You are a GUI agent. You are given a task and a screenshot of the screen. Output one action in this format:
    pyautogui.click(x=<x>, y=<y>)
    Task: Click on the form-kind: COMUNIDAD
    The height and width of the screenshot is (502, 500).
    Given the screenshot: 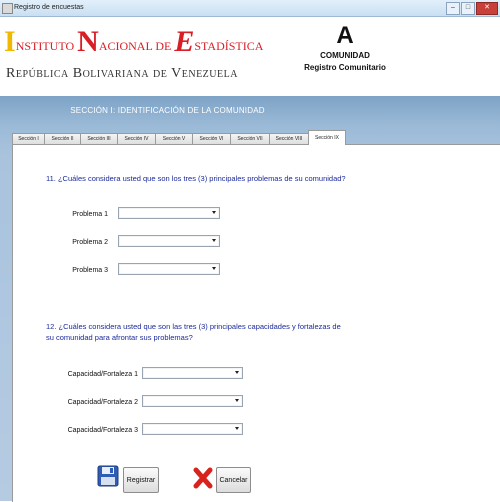 What is the action you would take?
    pyautogui.click(x=345, y=55)
    